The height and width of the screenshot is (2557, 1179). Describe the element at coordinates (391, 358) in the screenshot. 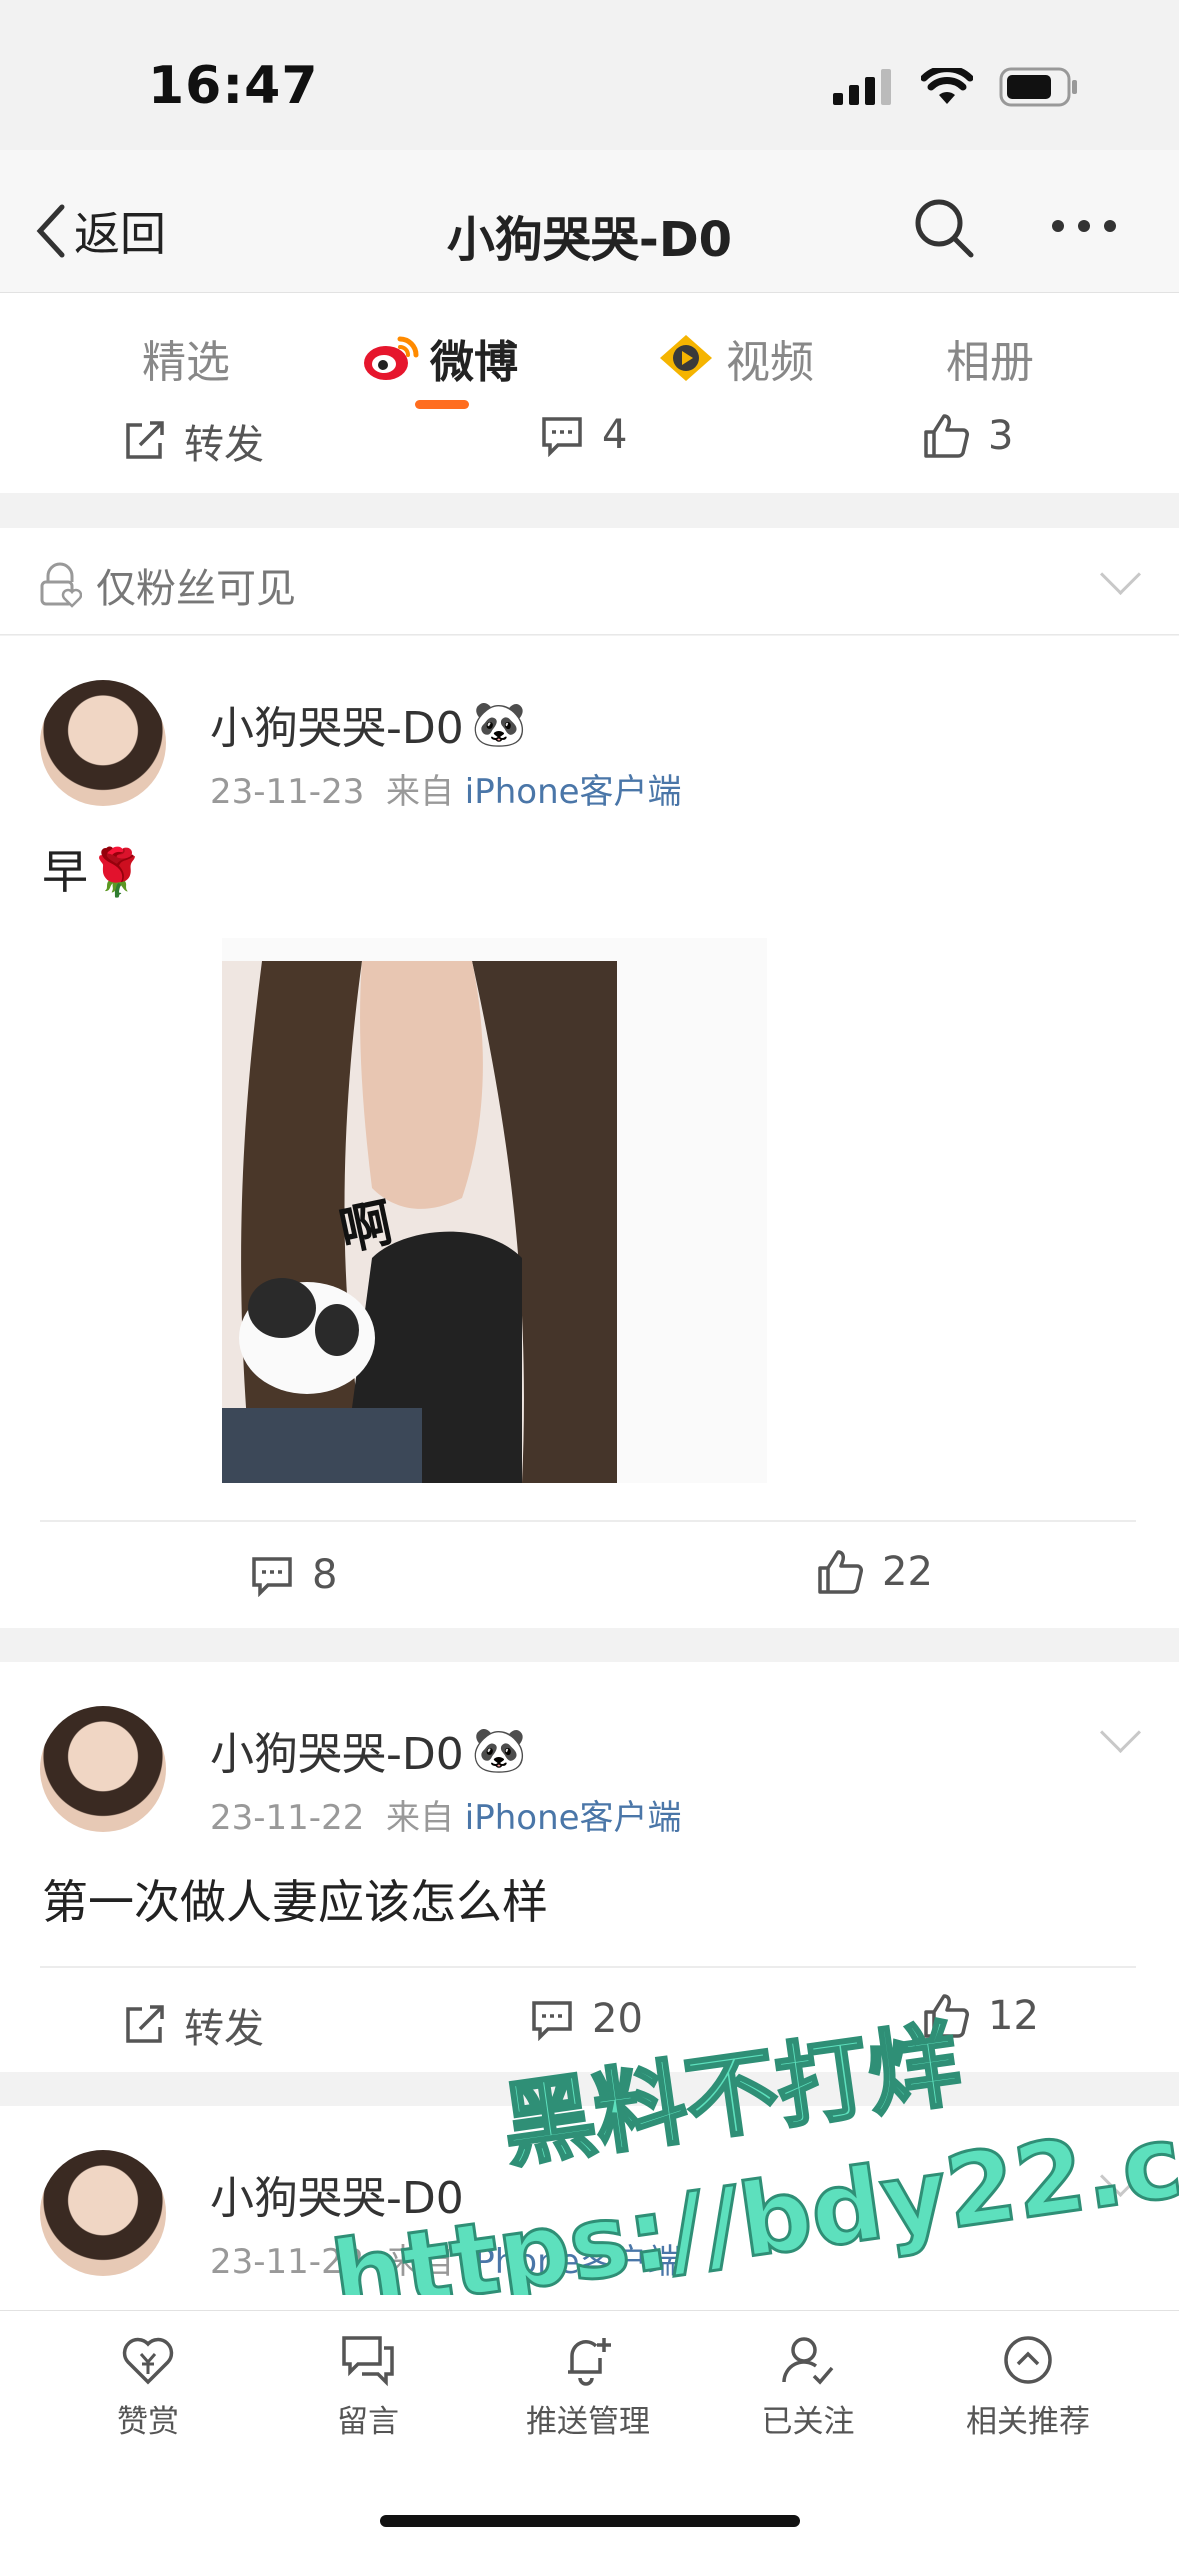

I see `weibo-icon` at that location.